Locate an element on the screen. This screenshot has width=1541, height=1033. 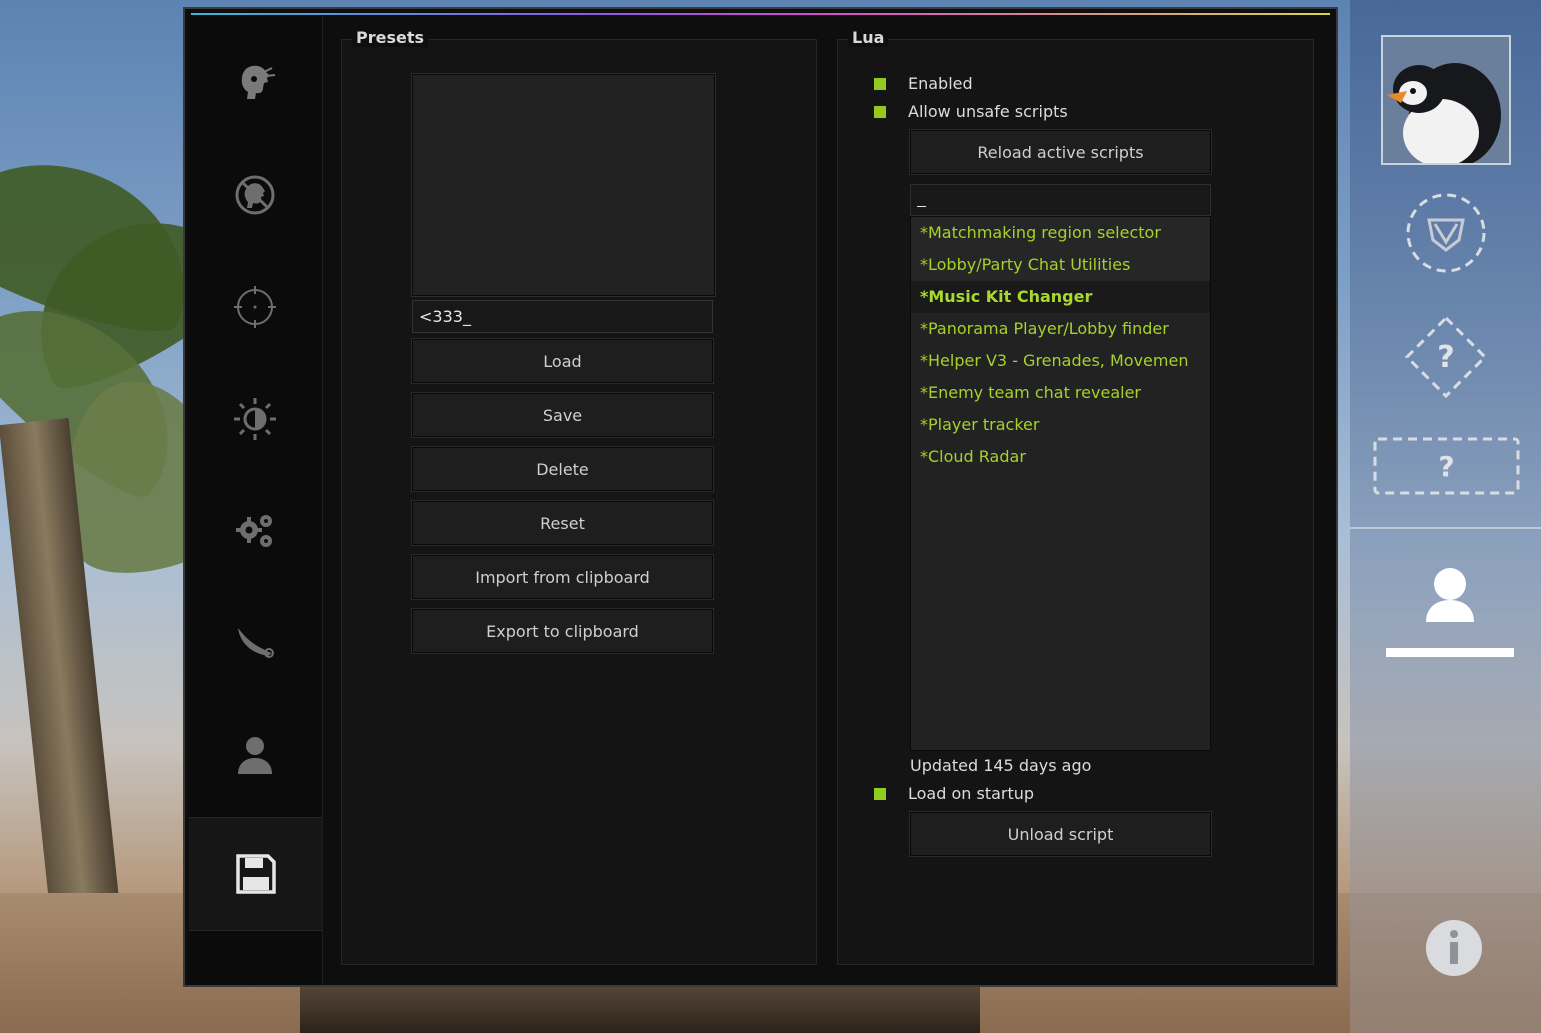
tab-config is located at coordinates (255, 874).